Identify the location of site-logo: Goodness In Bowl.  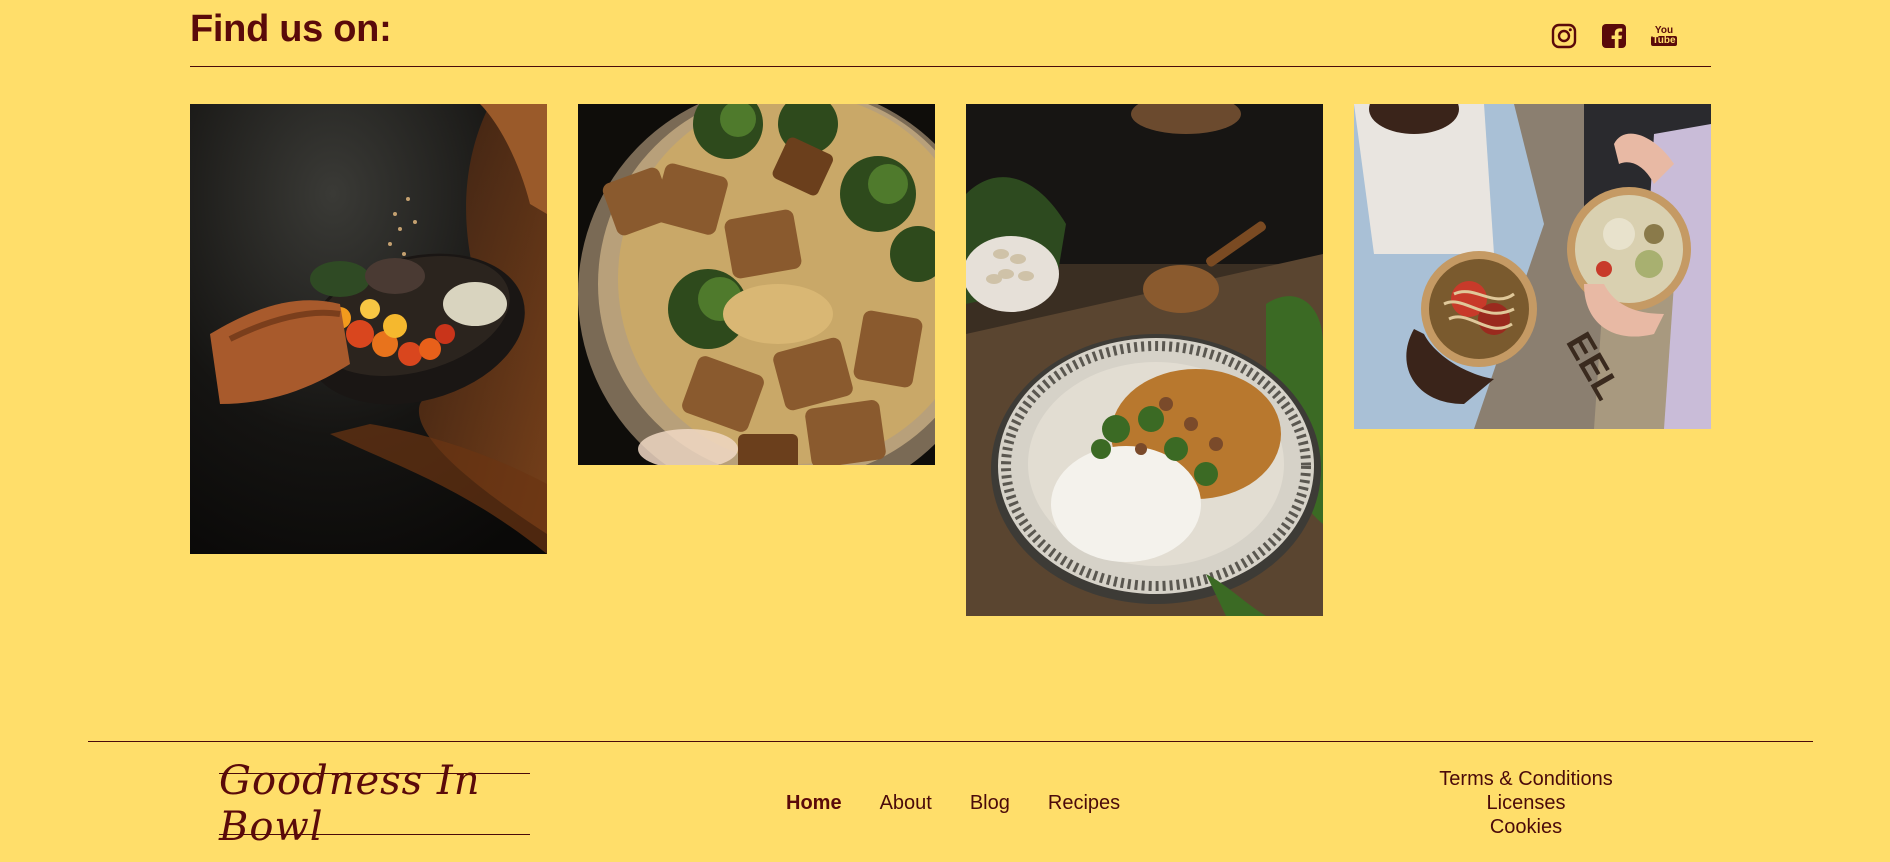
(374, 804).